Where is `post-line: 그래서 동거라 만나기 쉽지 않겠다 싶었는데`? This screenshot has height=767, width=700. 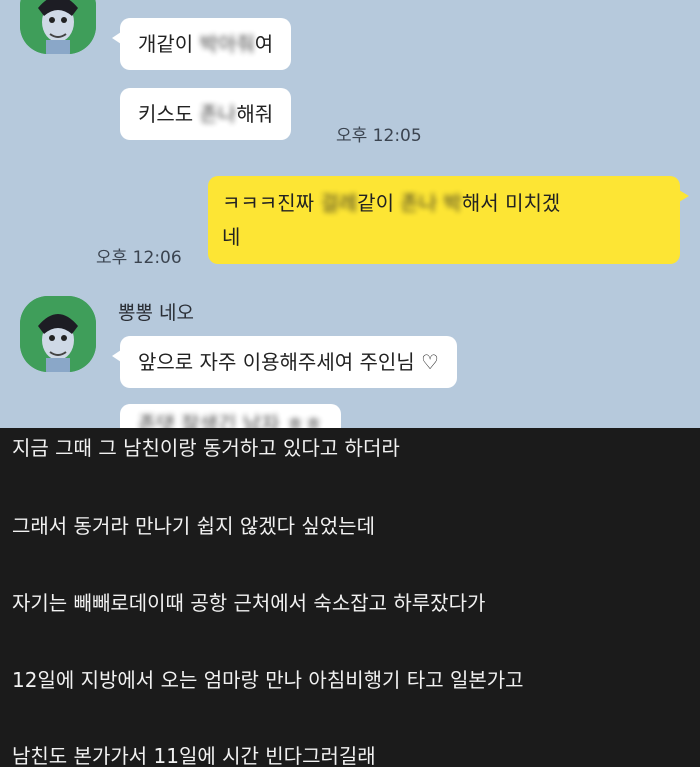 post-line: 그래서 동거라 만나기 쉽지 않겠다 싶었는데 is located at coordinates (193, 526).